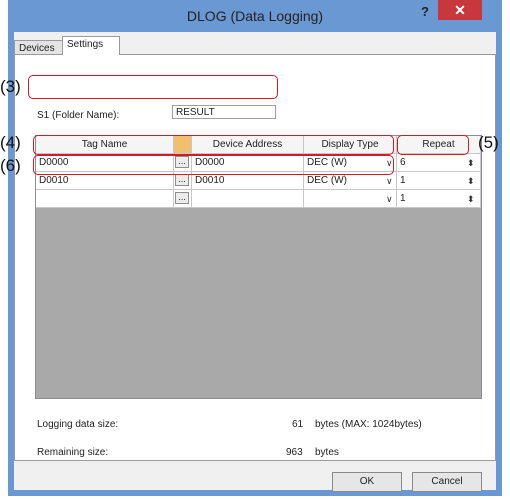 The height and width of the screenshot is (499, 510). I want to click on close-button: ✕, so click(460, 10).